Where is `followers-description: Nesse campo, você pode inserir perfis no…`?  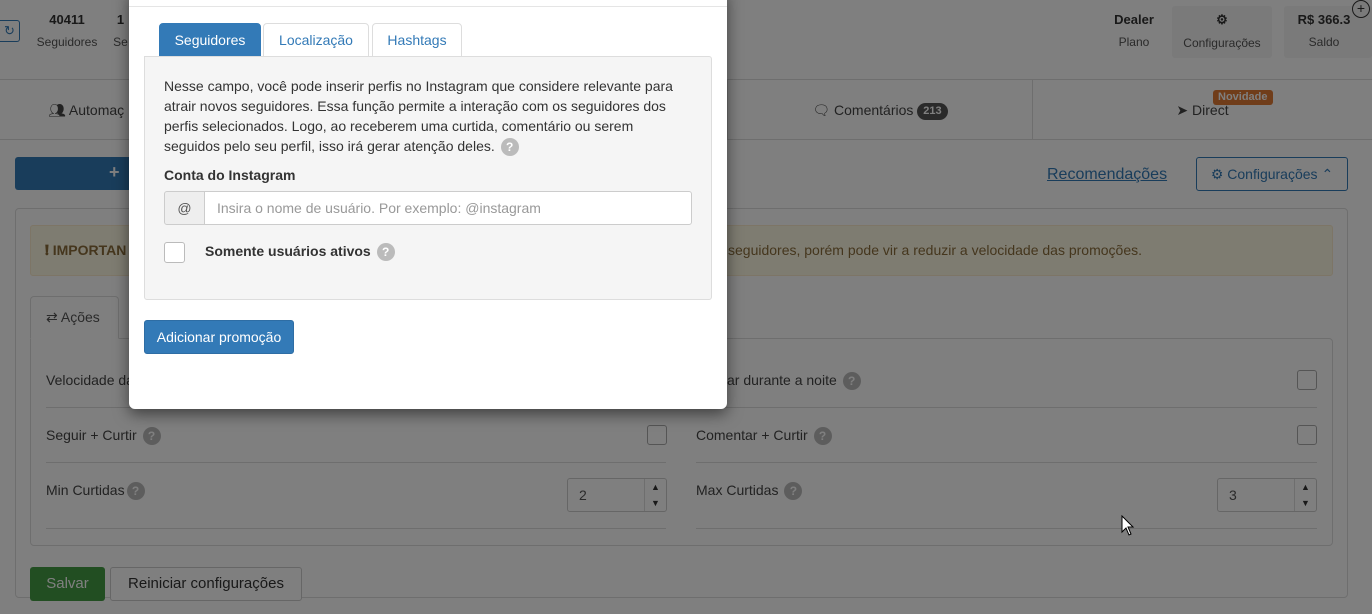 followers-description: Nesse campo, você pode inserir perfis no… is located at coordinates (424, 116).